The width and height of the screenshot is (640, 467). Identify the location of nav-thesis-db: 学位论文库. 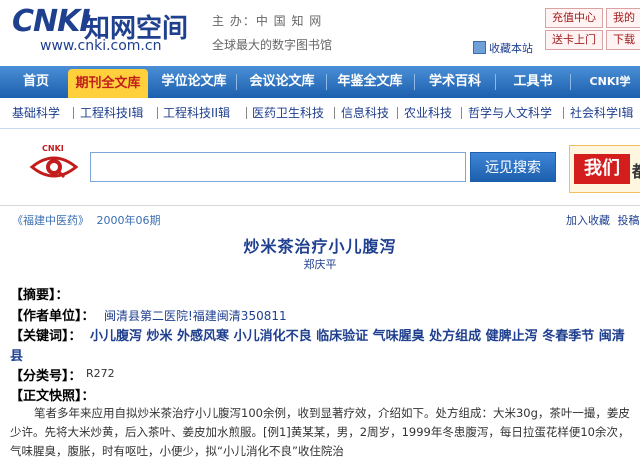
(194, 82).